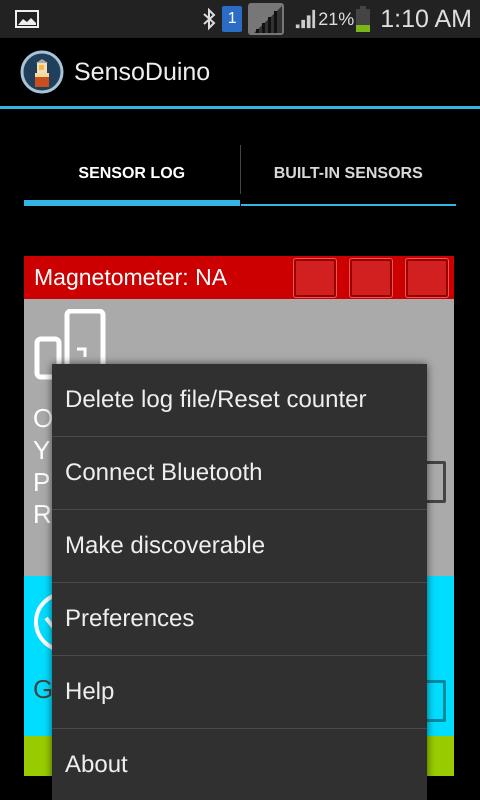  Describe the element at coordinates (232, 19) in the screenshot. I see `sim-badge: 1` at that location.